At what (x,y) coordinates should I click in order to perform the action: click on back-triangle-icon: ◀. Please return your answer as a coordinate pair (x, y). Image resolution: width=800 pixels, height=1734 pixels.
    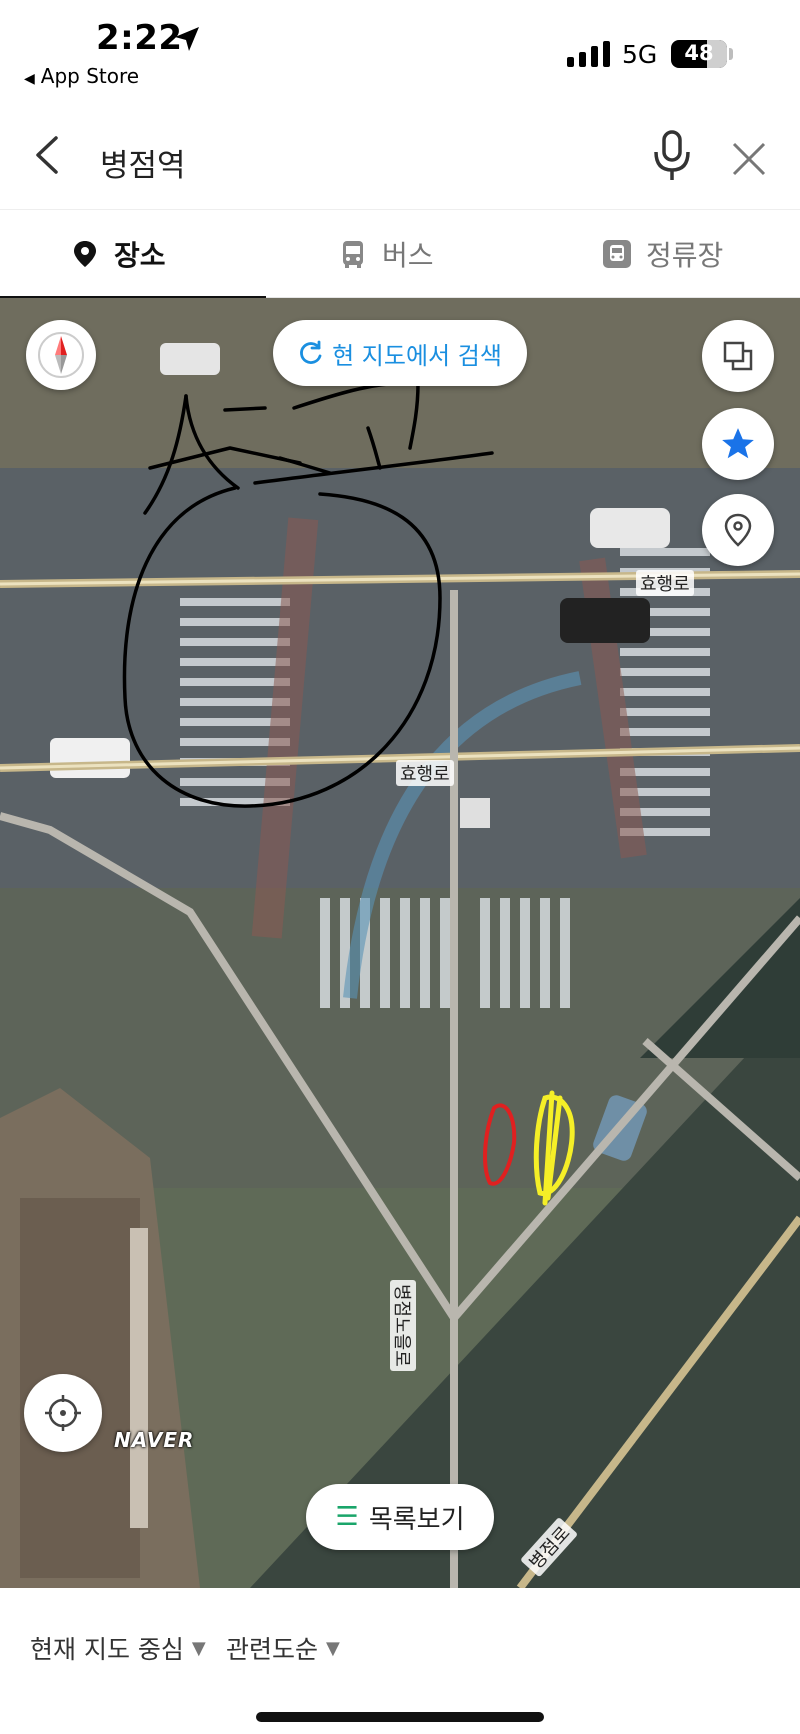
    Looking at the image, I should click on (29, 79).